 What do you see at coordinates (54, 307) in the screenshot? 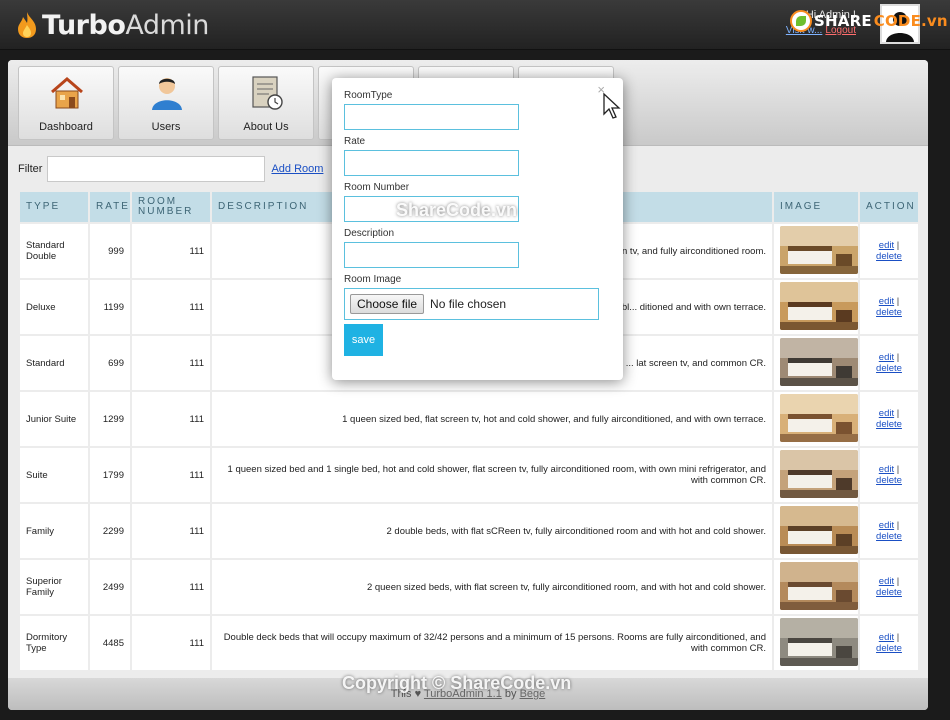
I see `room-type-cell: Deluxe` at bounding box center [54, 307].